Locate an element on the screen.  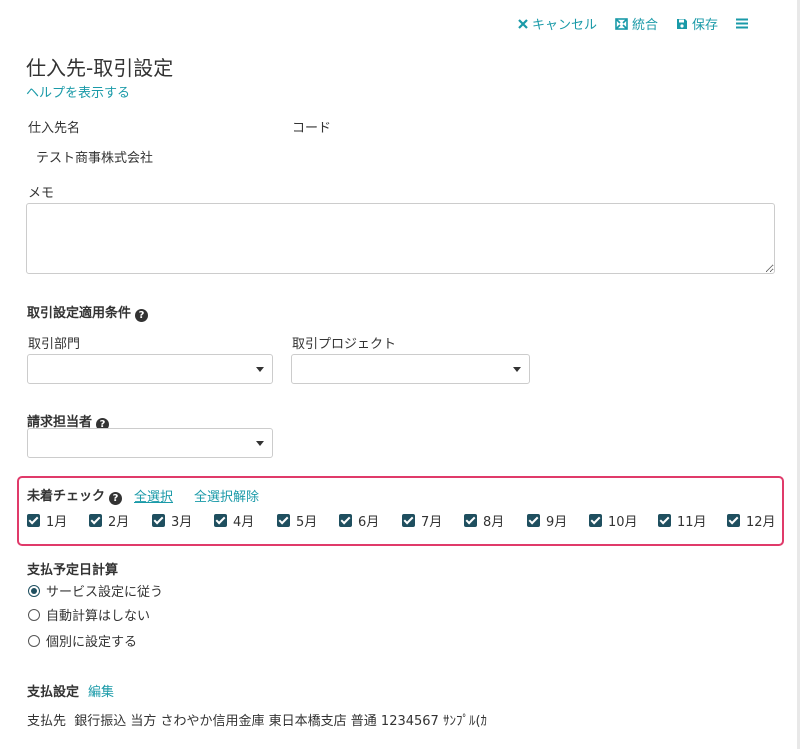
month-checkbox-12: 12月 is located at coordinates (751, 520).